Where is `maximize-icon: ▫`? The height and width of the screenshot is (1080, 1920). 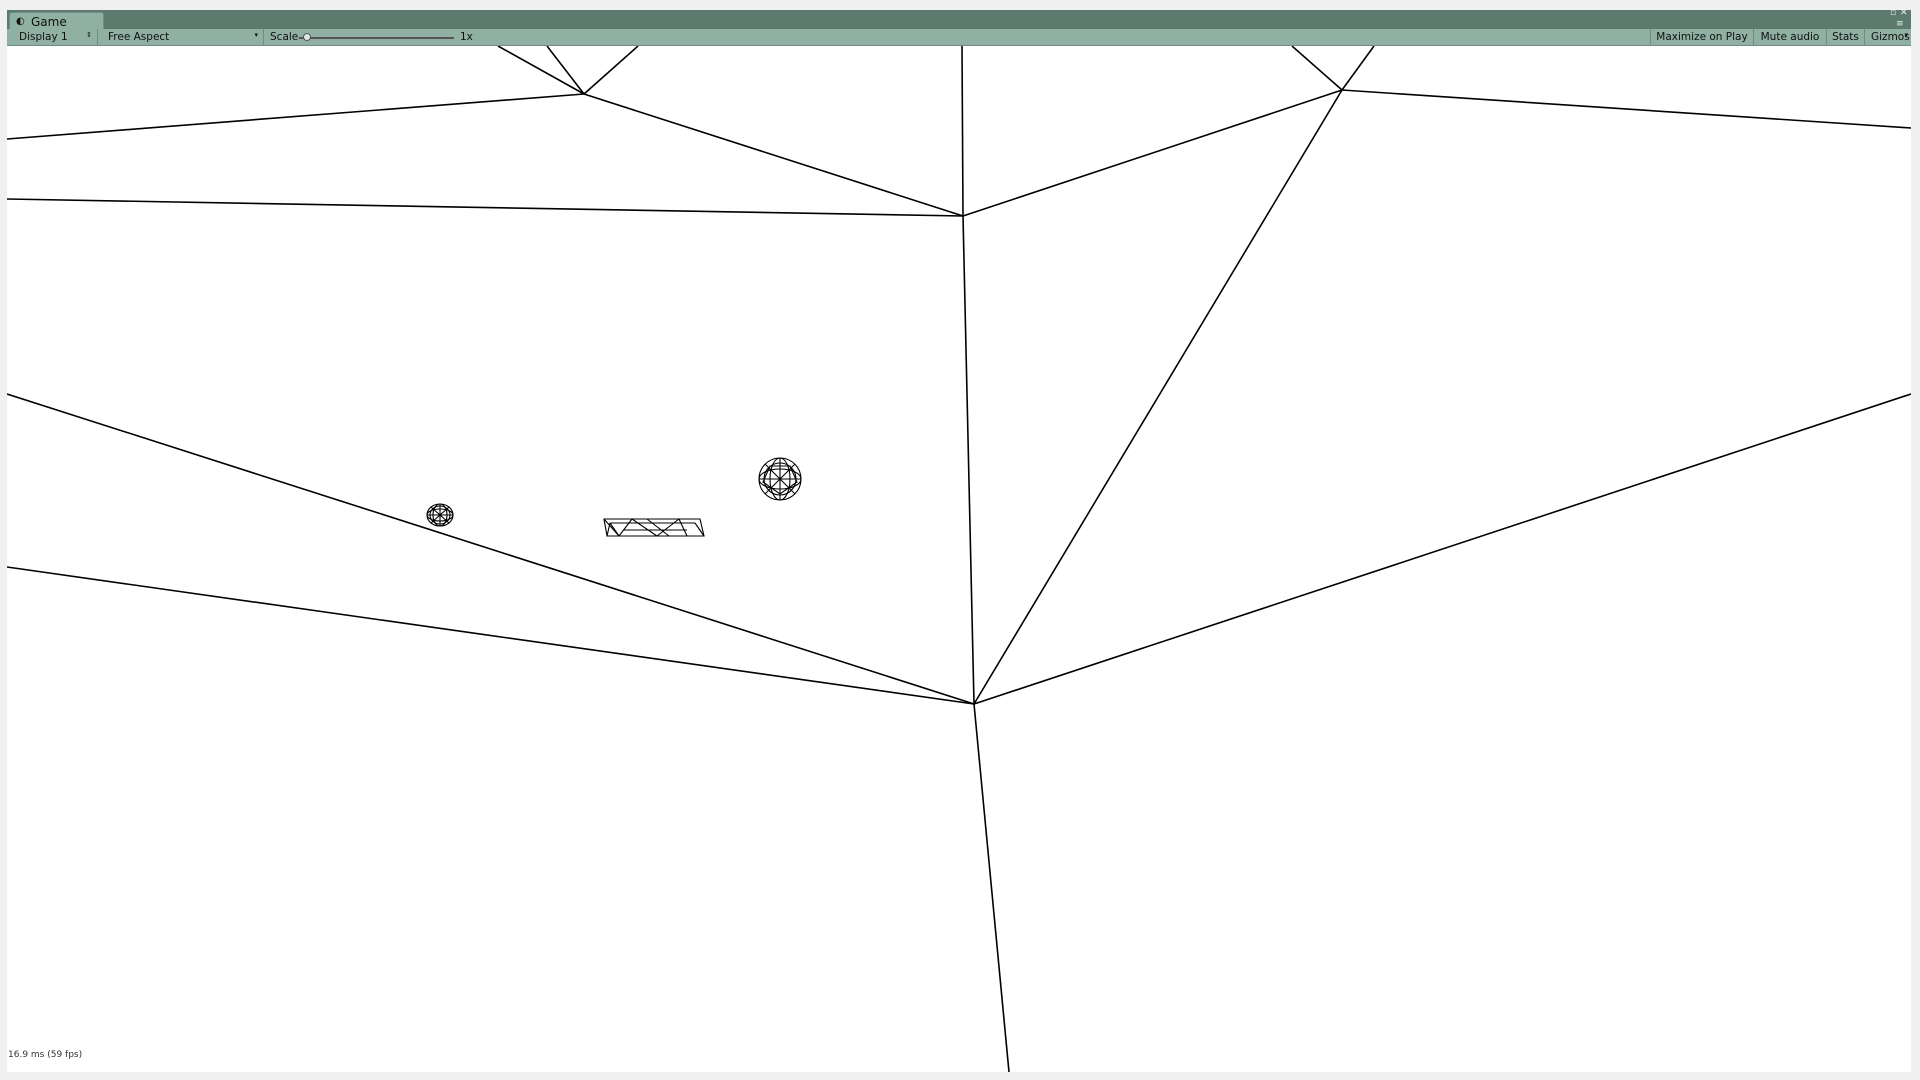 maximize-icon: ▫ is located at coordinates (1893, 13).